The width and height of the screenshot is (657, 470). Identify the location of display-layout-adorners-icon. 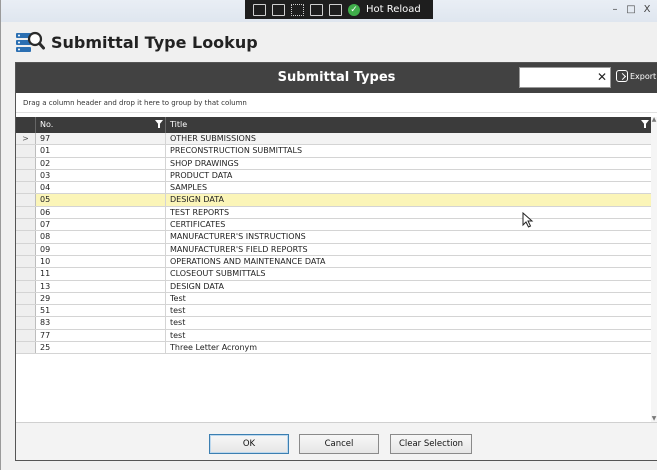
(316, 9).